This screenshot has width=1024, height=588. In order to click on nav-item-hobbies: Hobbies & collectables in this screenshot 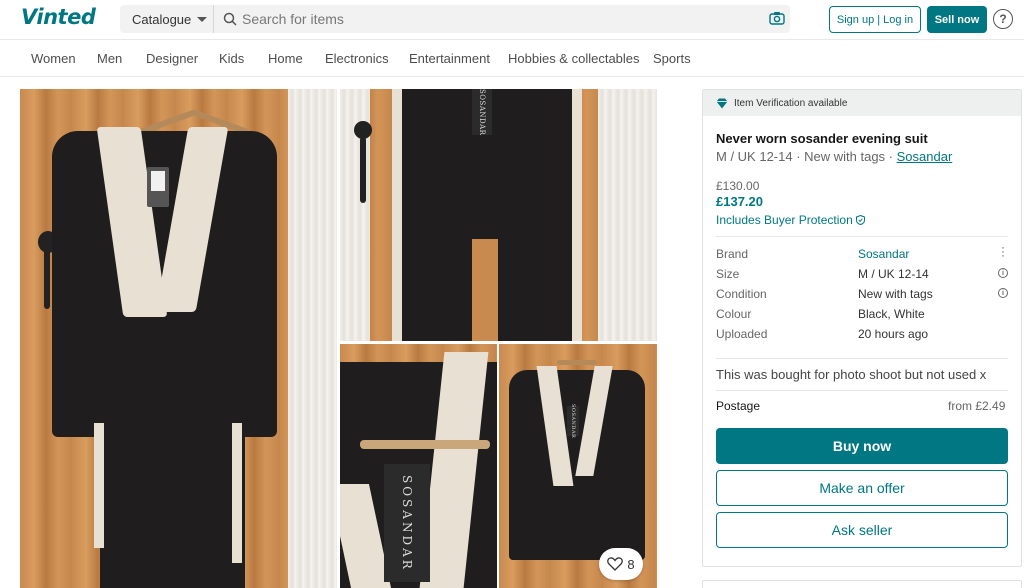, I will do `click(574, 58)`.